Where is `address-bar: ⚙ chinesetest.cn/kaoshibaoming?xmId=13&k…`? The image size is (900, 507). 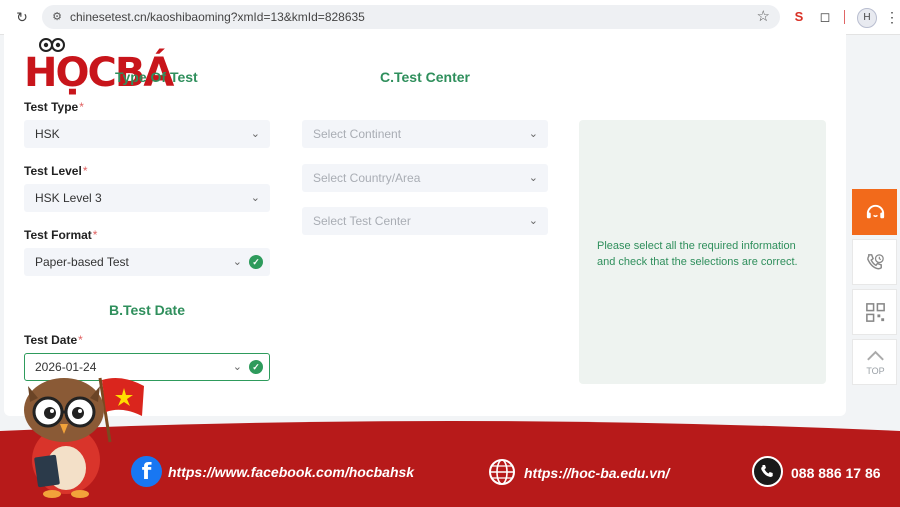
address-bar: ⚙ chinesetest.cn/kaoshibaoming?xmId=13&k… is located at coordinates (411, 17).